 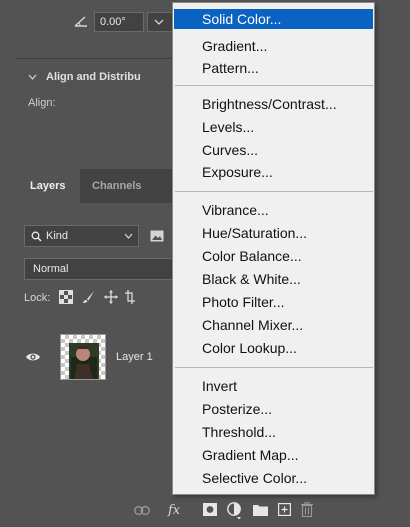 I want to click on trash-icon, so click(x=307, y=509).